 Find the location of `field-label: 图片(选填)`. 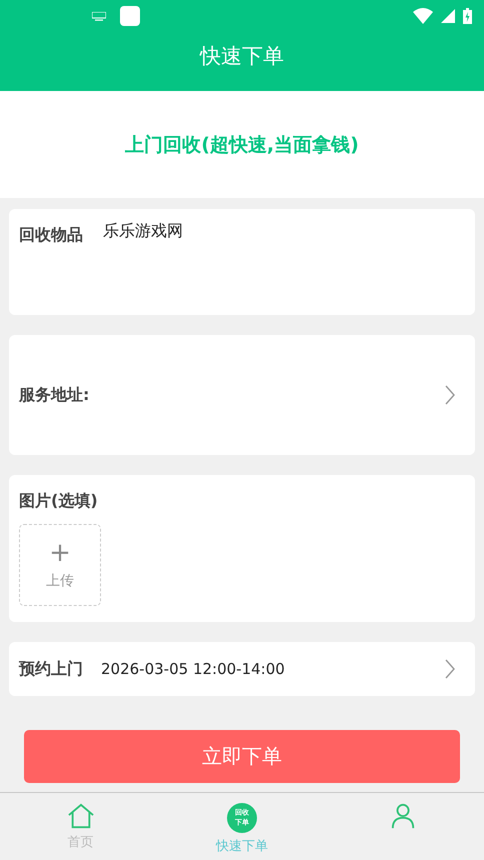

field-label: 图片(选填) is located at coordinates (58, 501).